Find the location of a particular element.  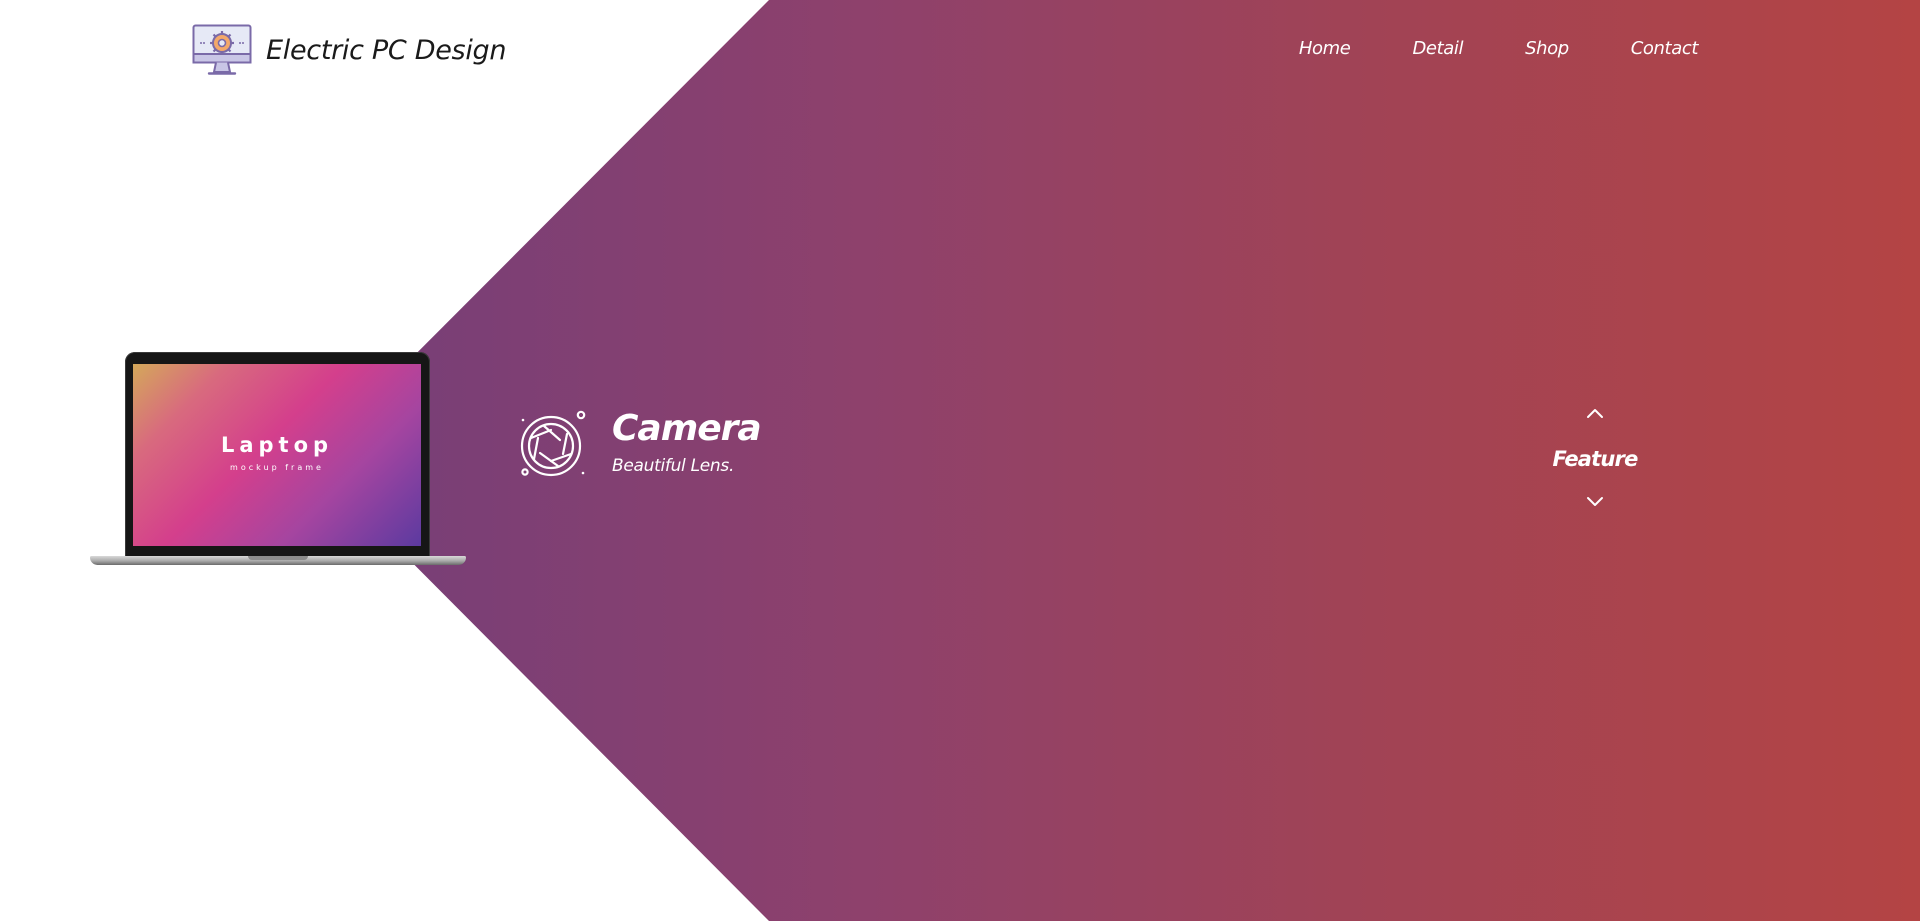

site-logo: Electric PC Design is located at coordinates (349, 50).